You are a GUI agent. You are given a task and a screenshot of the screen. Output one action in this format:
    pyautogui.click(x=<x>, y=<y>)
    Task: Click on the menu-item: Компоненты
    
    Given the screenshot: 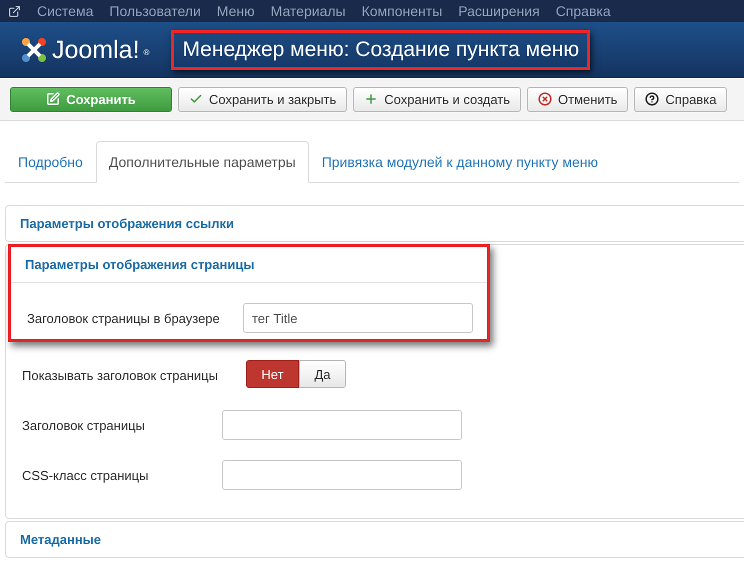 What is the action you would take?
    pyautogui.click(x=402, y=11)
    